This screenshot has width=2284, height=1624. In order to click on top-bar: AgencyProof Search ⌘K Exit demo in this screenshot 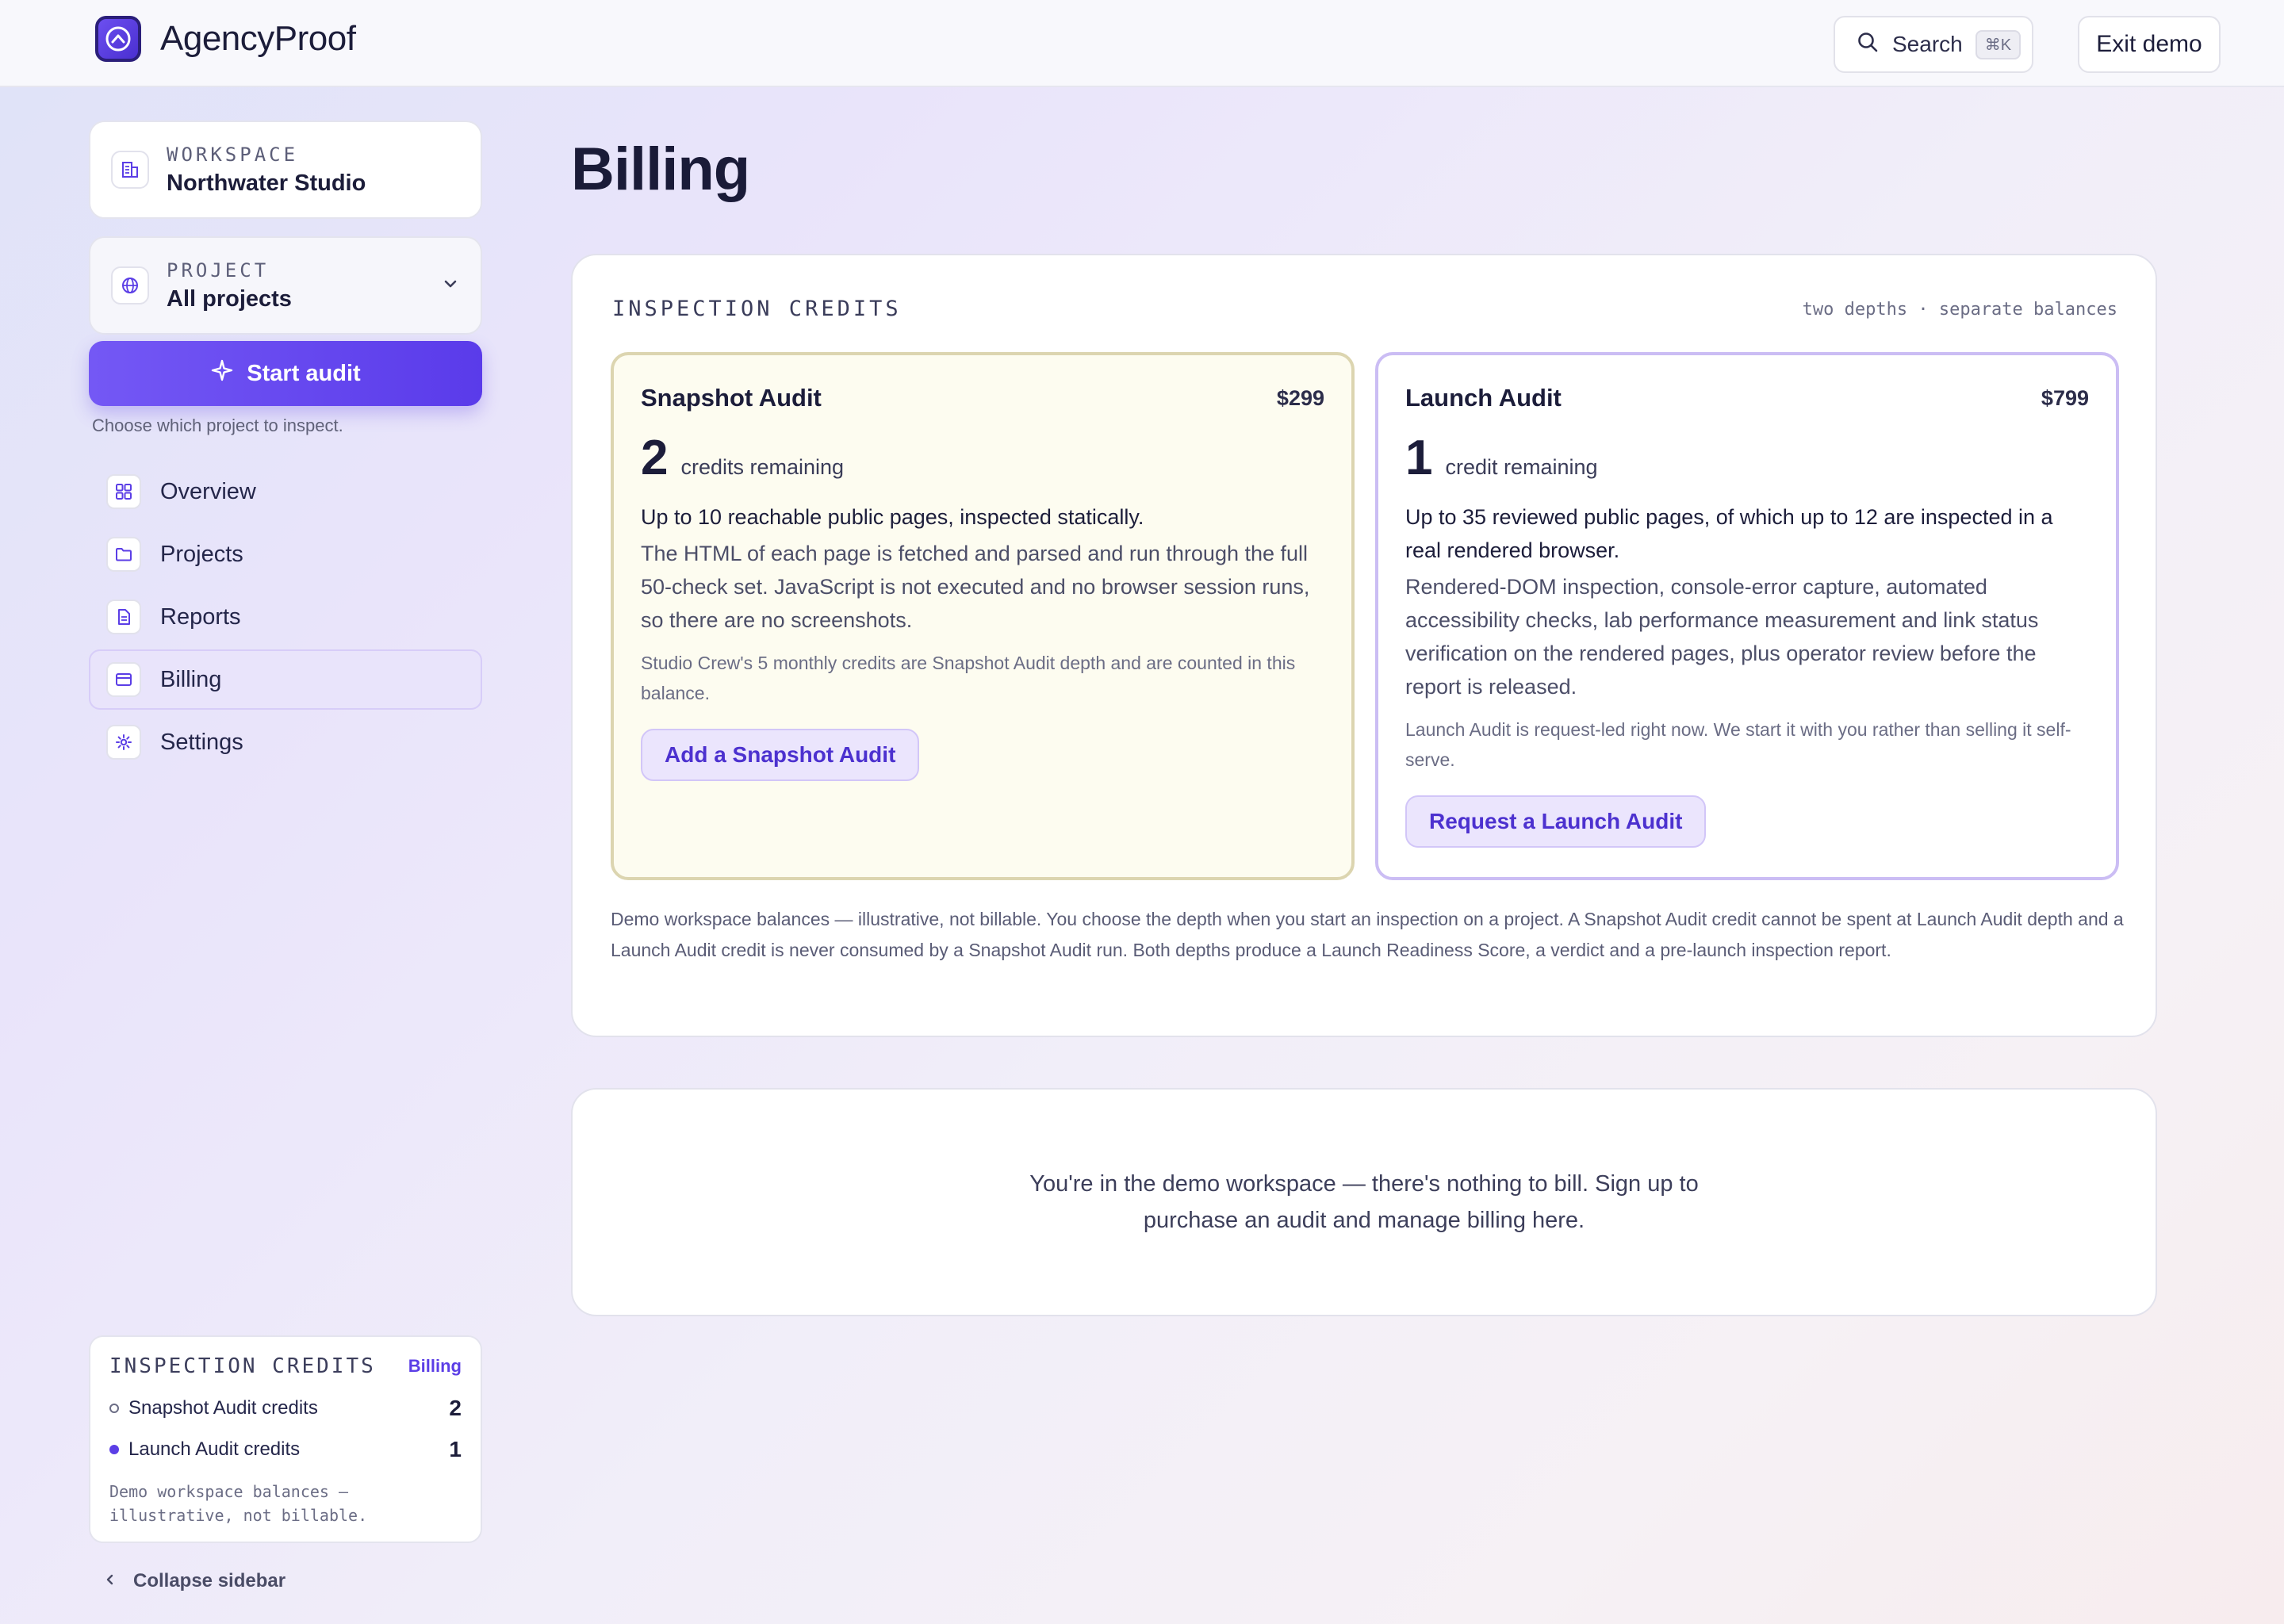, I will do `click(1142, 43)`.